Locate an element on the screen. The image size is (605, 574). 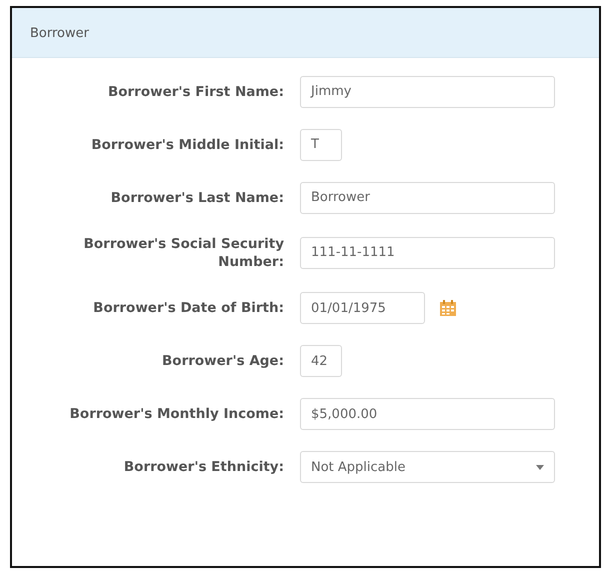
field-label: Borrower's Middle Initial: is located at coordinates (187, 145).